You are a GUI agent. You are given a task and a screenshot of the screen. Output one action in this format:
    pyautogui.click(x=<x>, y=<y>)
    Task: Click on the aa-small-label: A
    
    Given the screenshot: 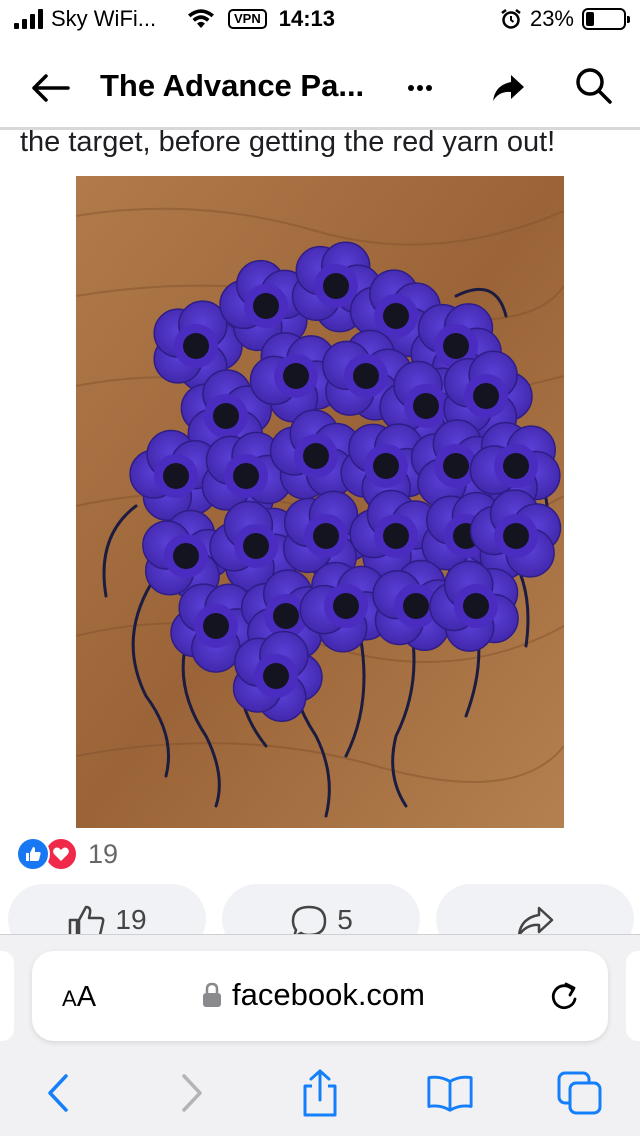 What is the action you would take?
    pyautogui.click(x=69, y=998)
    